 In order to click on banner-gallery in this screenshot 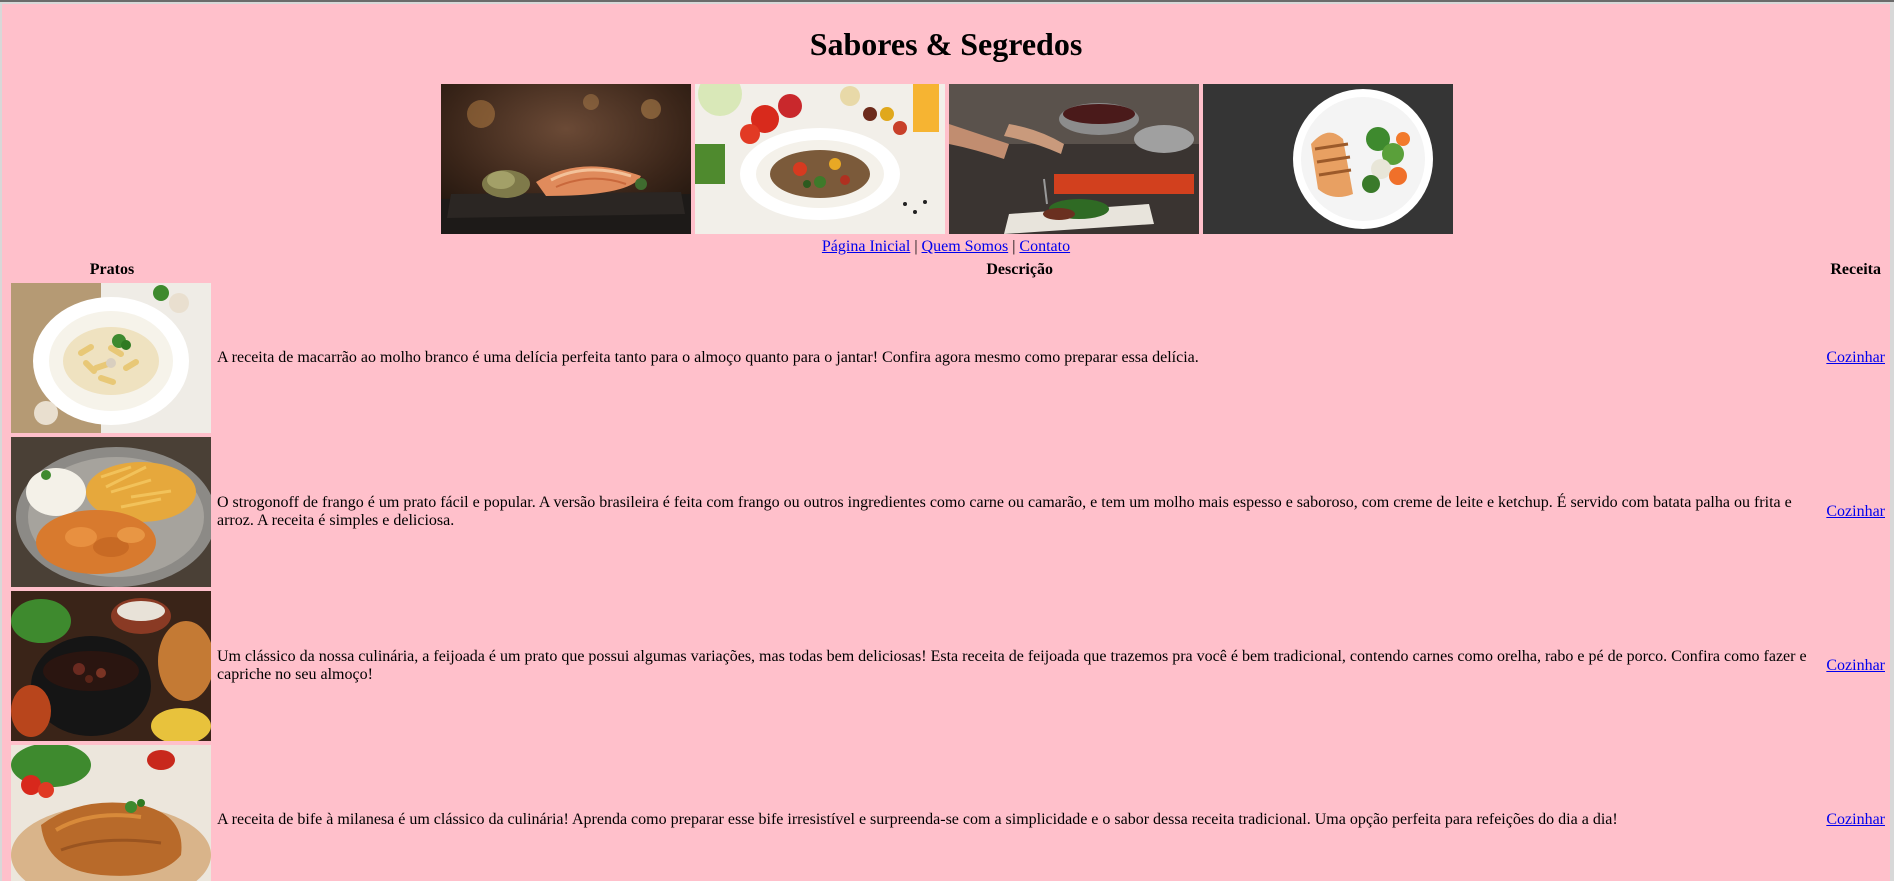, I will do `click(947, 159)`.